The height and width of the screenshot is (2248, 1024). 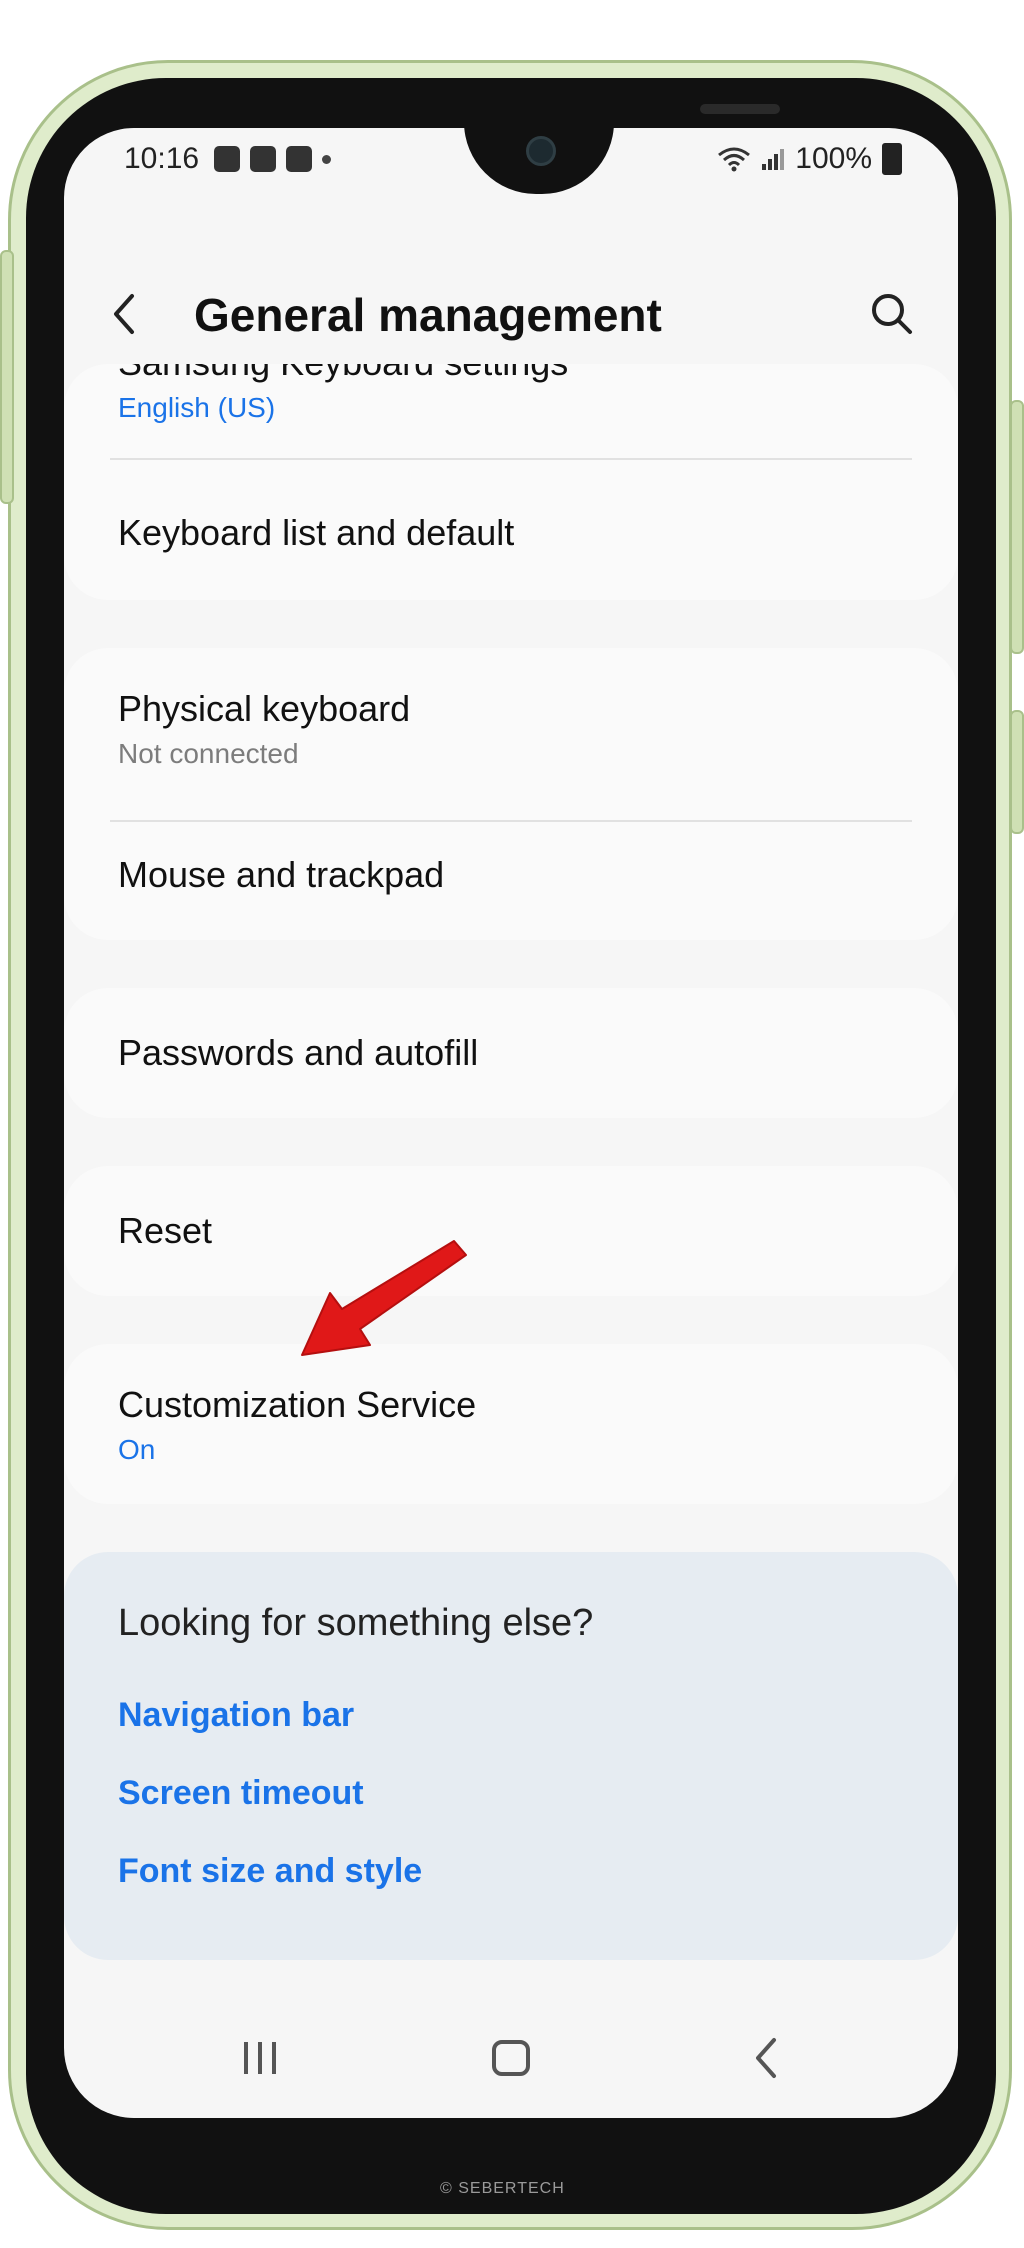 I want to click on battery-icon, so click(x=892, y=159).